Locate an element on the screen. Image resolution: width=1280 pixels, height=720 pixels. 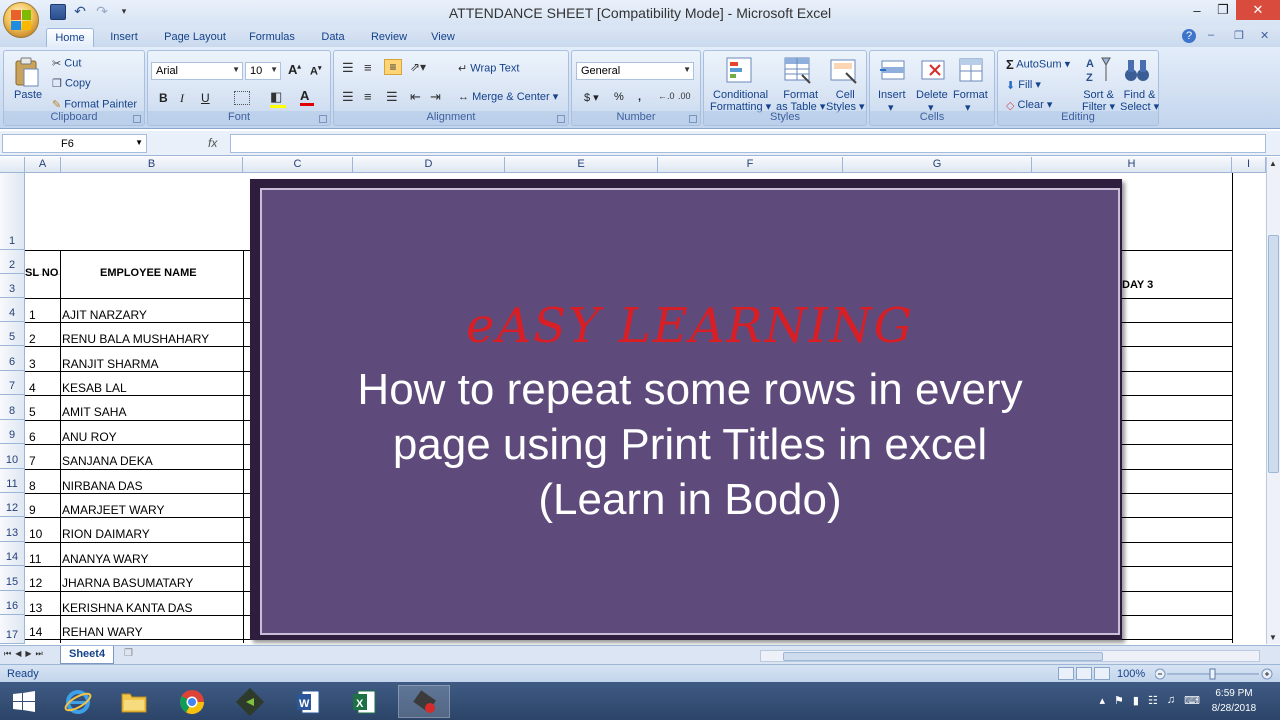
next-sheet-icon: ▶ is located at coordinates (28, 654).